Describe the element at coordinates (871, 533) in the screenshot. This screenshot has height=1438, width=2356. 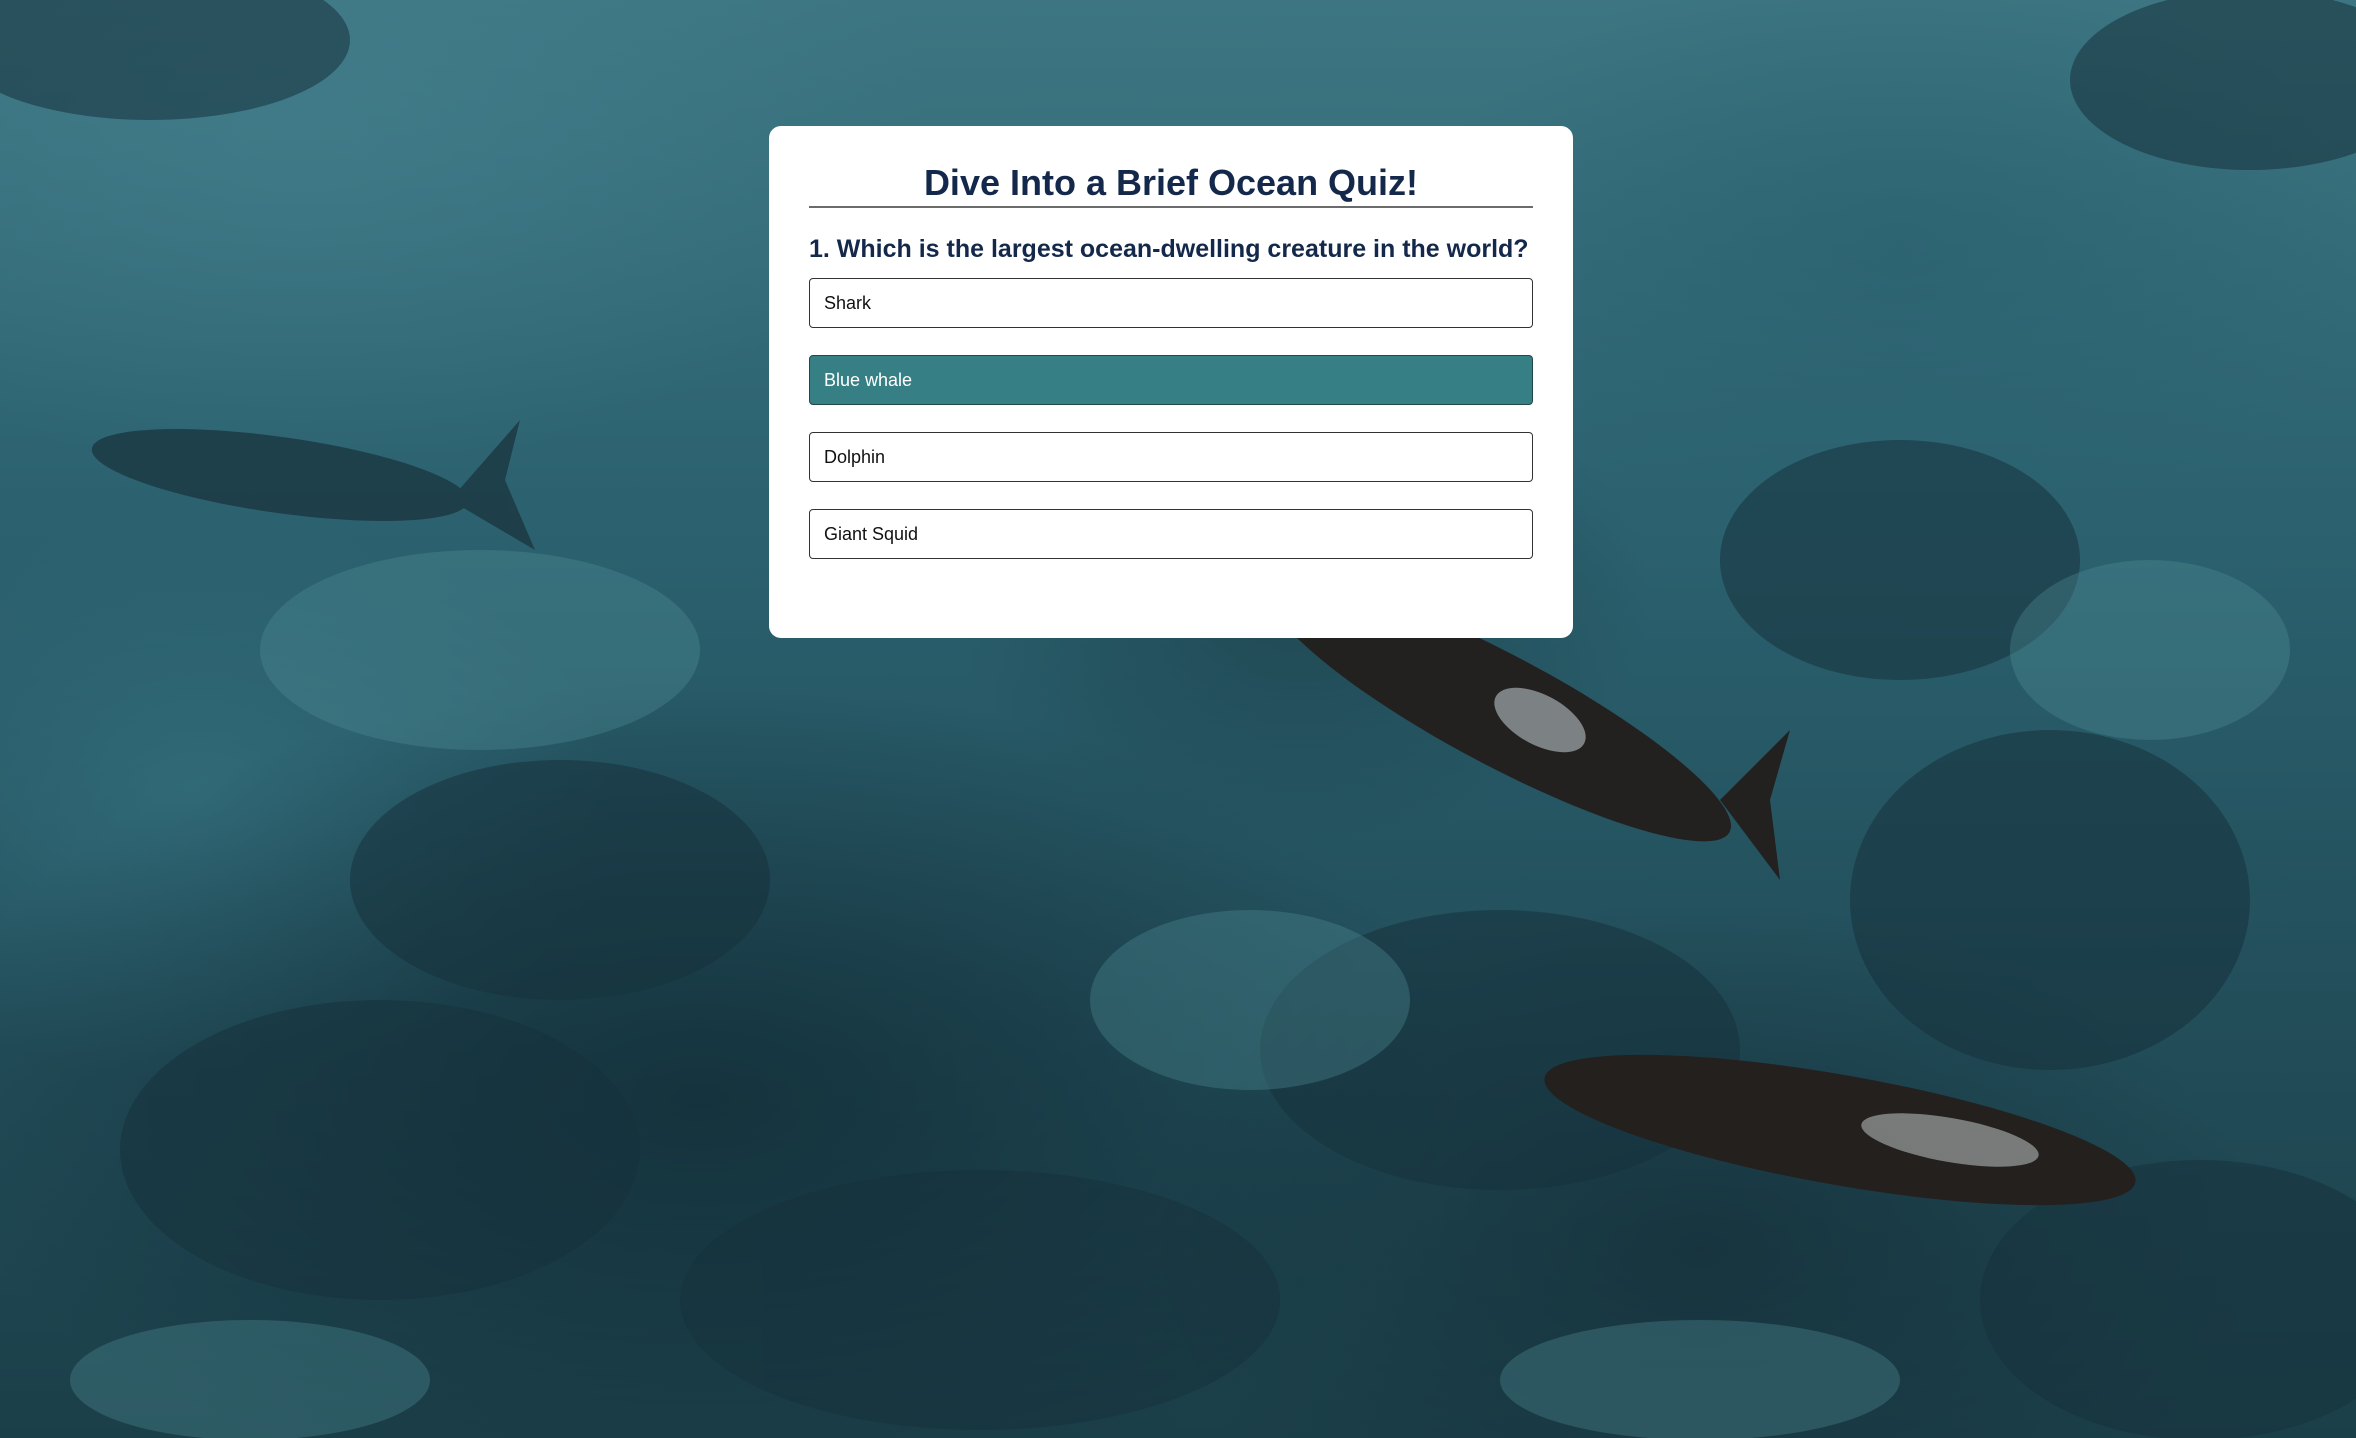
I see `answer-label: Giant Squid` at that location.